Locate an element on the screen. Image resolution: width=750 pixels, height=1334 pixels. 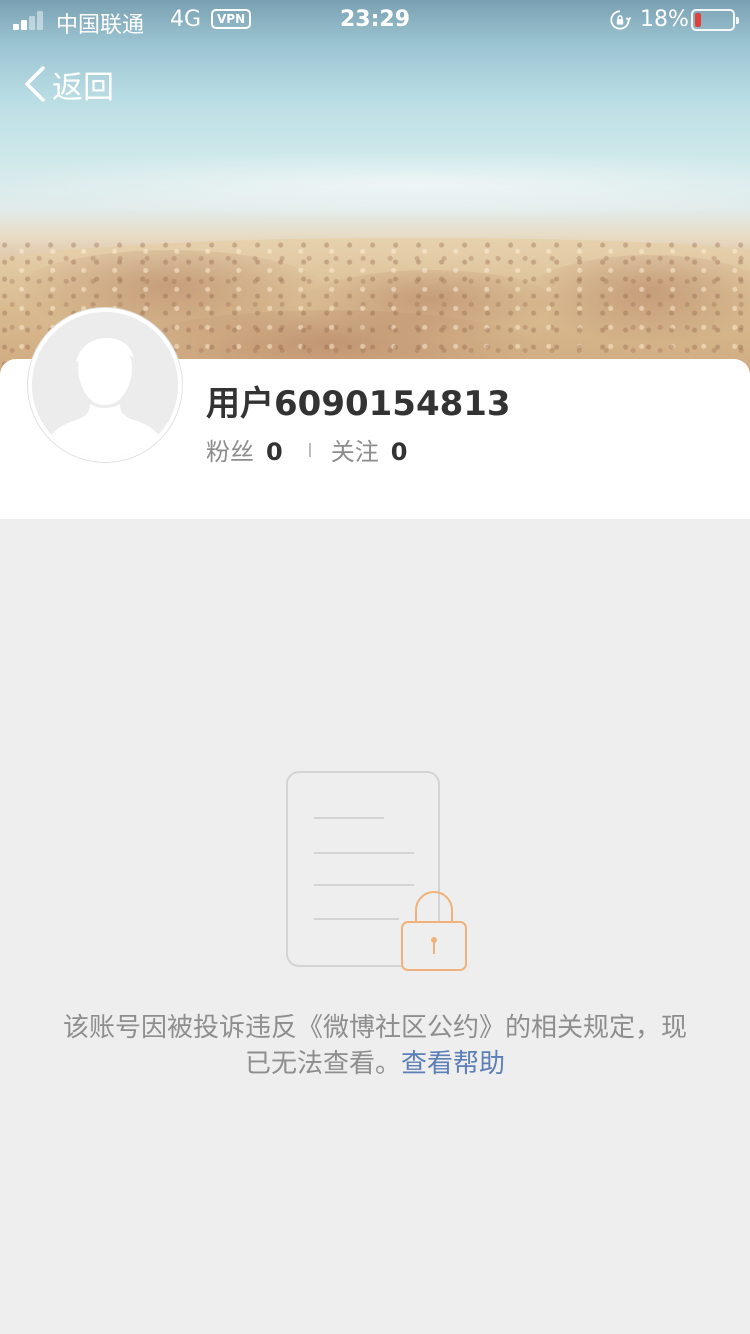
status-bar: 中国联通 4G VPN 23:29 18% is located at coordinates (375, 20).